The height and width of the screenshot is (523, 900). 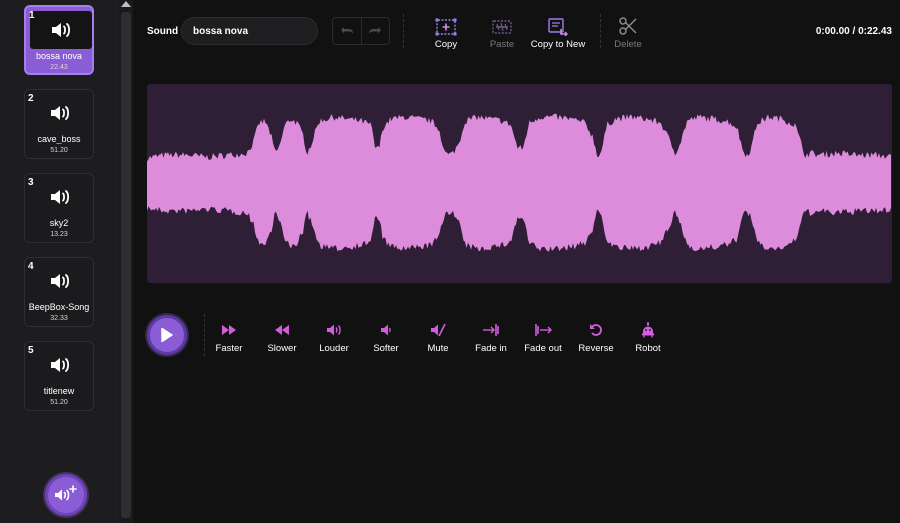 What do you see at coordinates (446, 27) in the screenshot?
I see `copy-icon` at bounding box center [446, 27].